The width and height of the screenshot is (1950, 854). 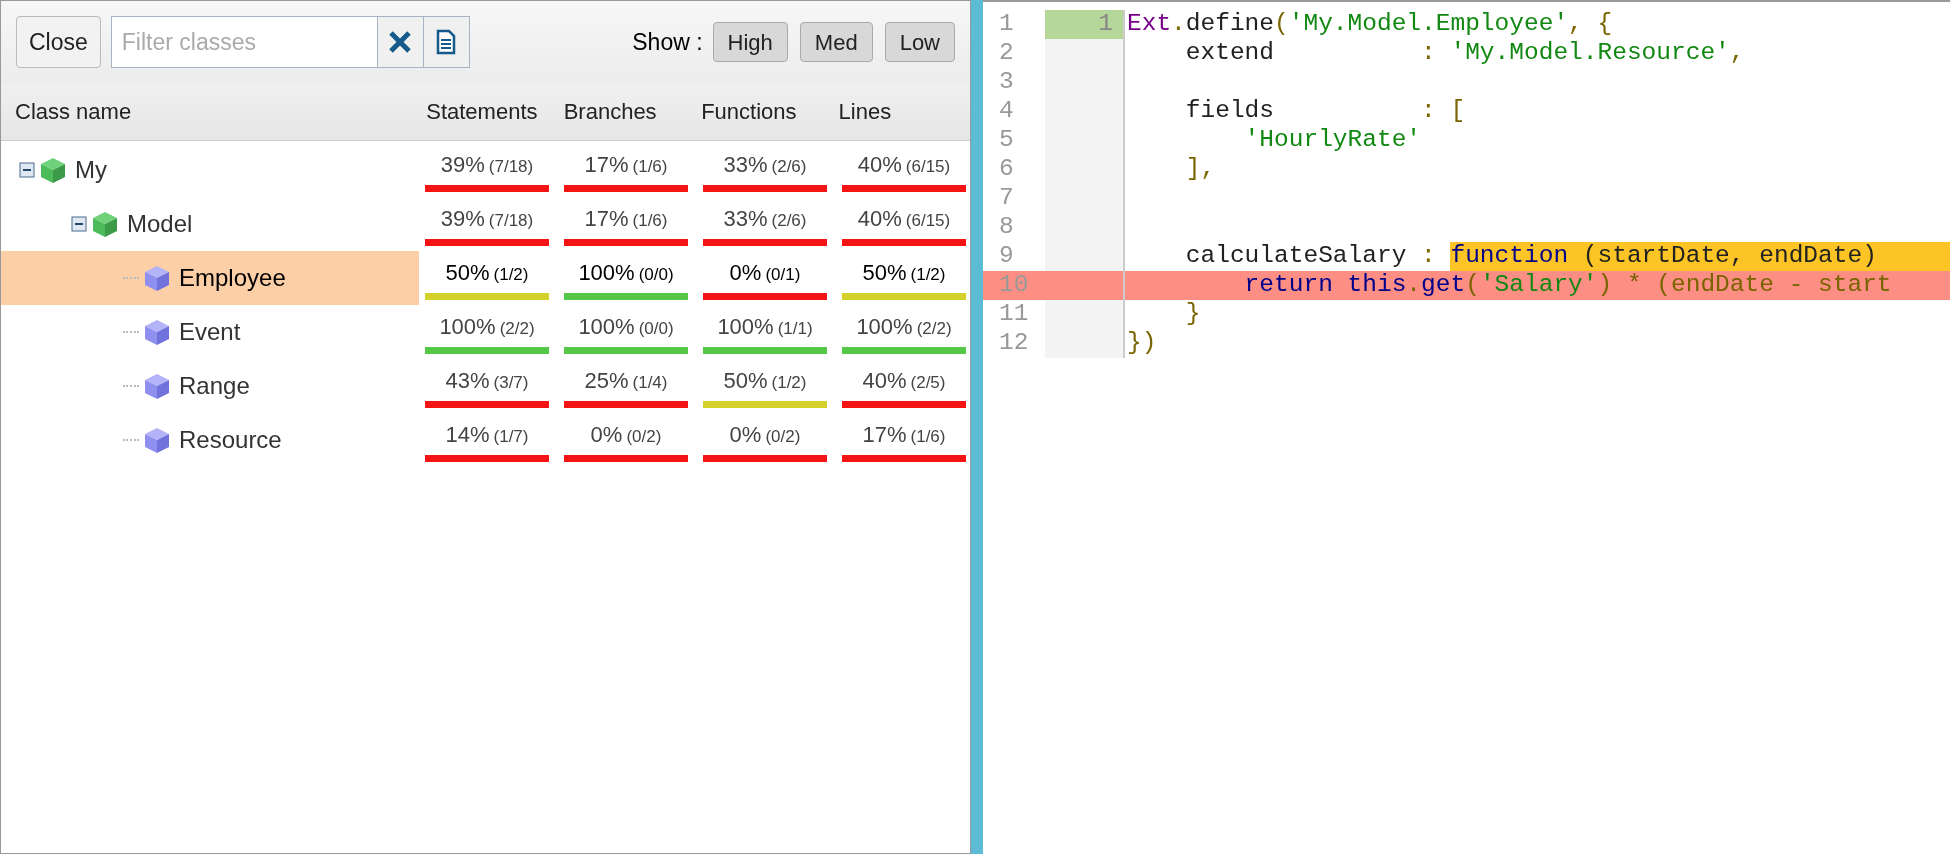 I want to click on line-number: 7, so click(x=1006, y=198).